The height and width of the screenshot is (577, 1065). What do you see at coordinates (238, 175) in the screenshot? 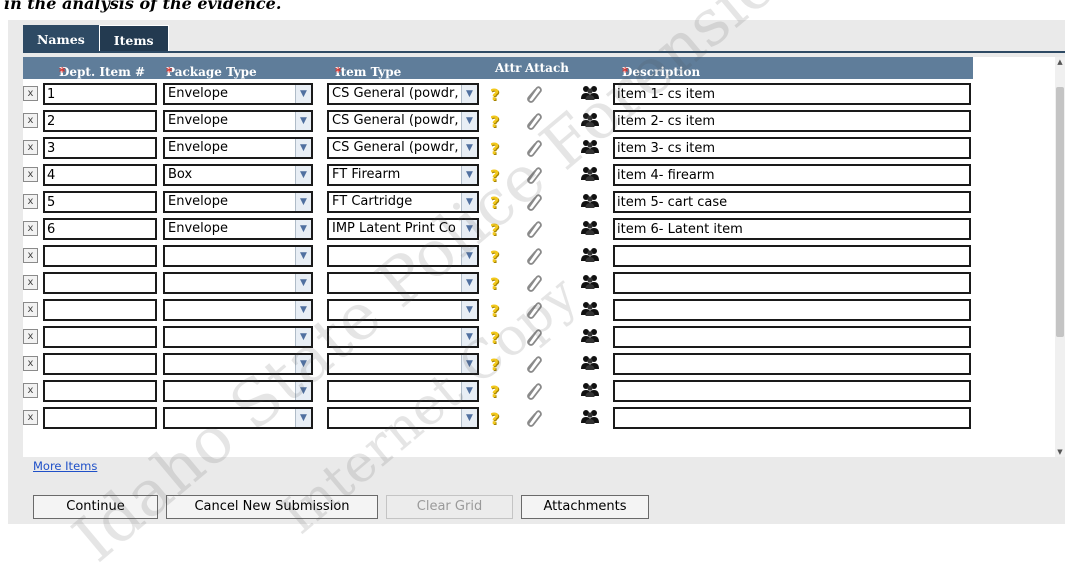
I see `package-type-select: Box ▼` at bounding box center [238, 175].